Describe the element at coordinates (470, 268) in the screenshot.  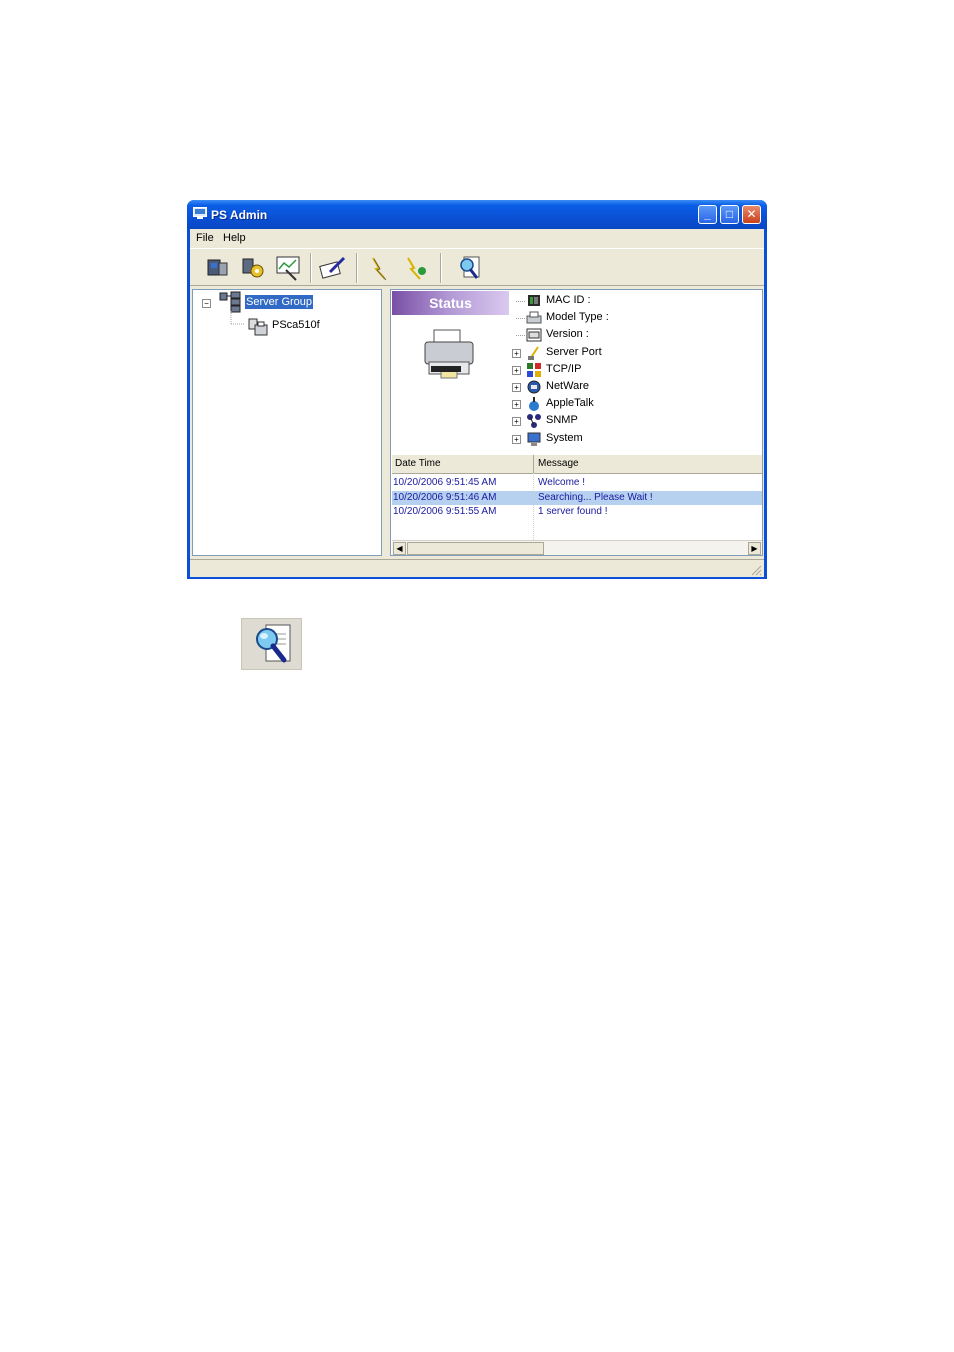
I see `search-icon` at that location.